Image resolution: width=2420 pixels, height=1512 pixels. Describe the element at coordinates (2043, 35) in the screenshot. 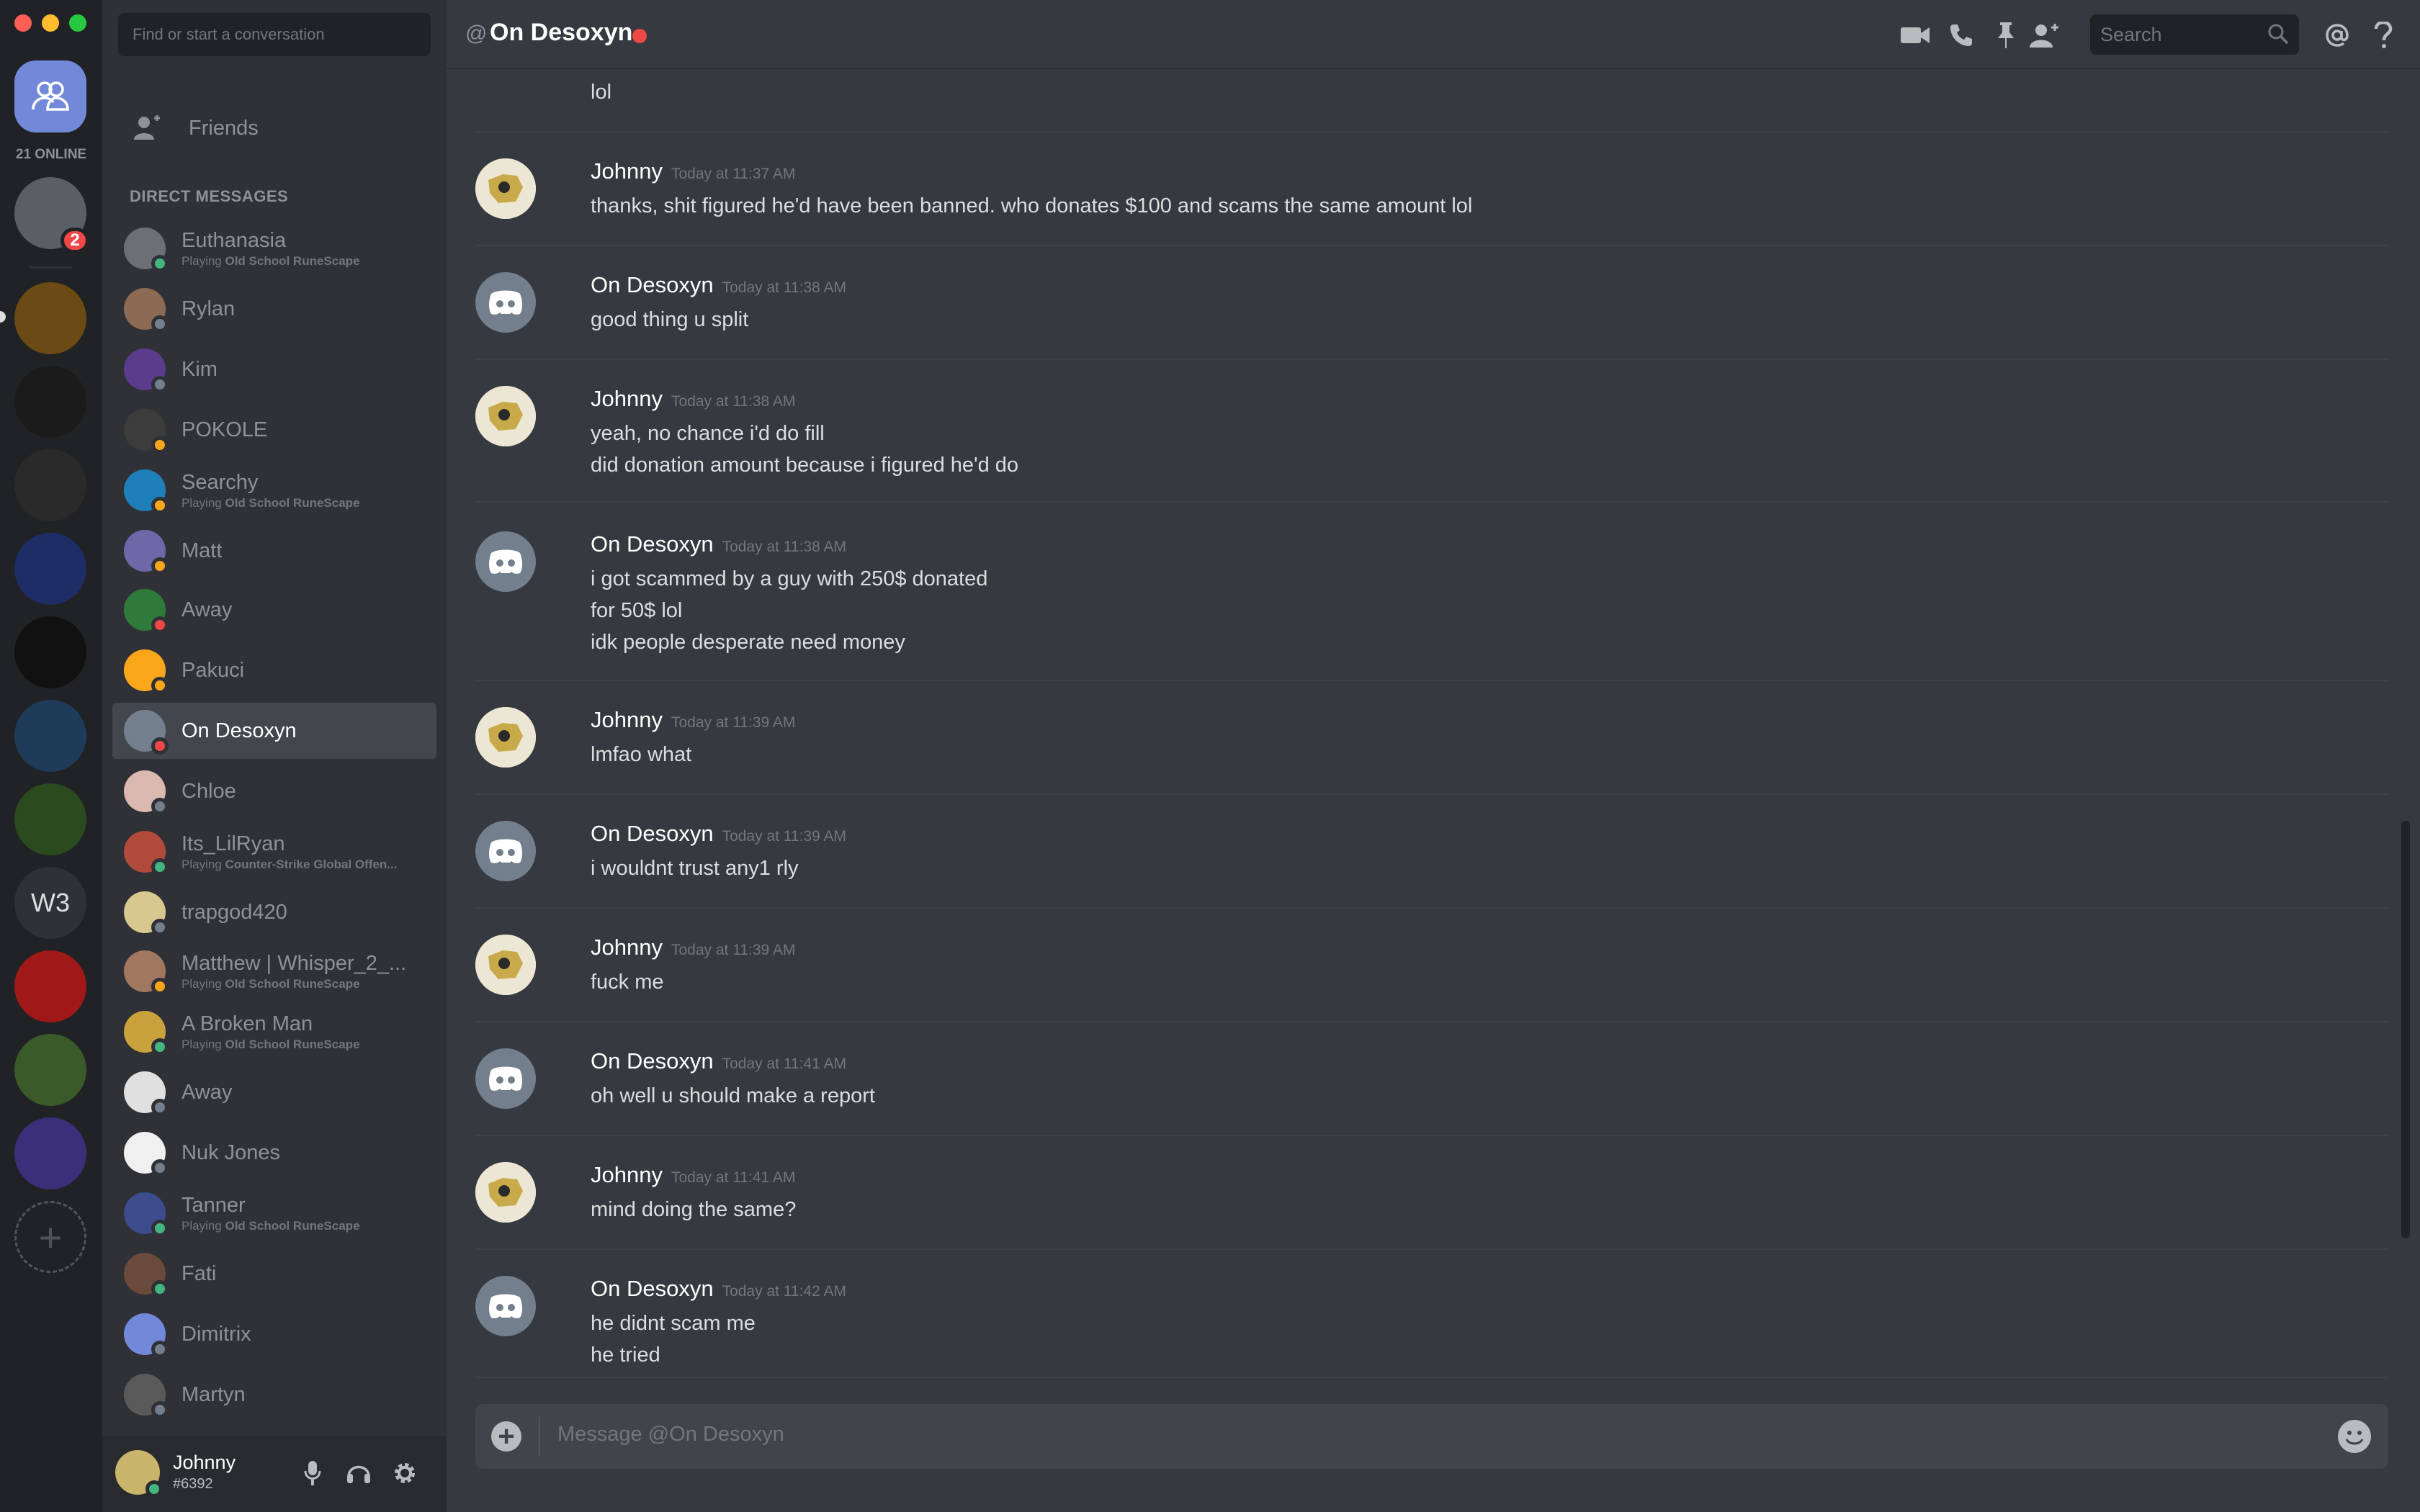

I see `add-friend-icon` at that location.